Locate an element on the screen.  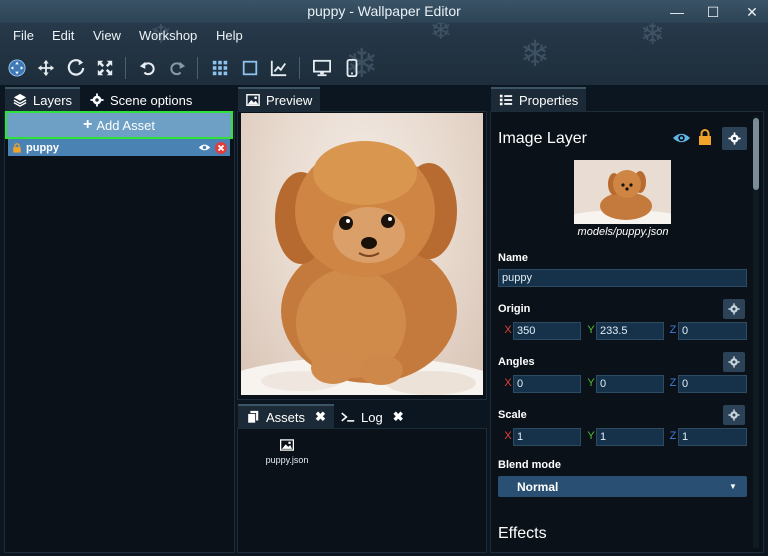
maximize-button: ☐ is located at coordinates (713, 12).